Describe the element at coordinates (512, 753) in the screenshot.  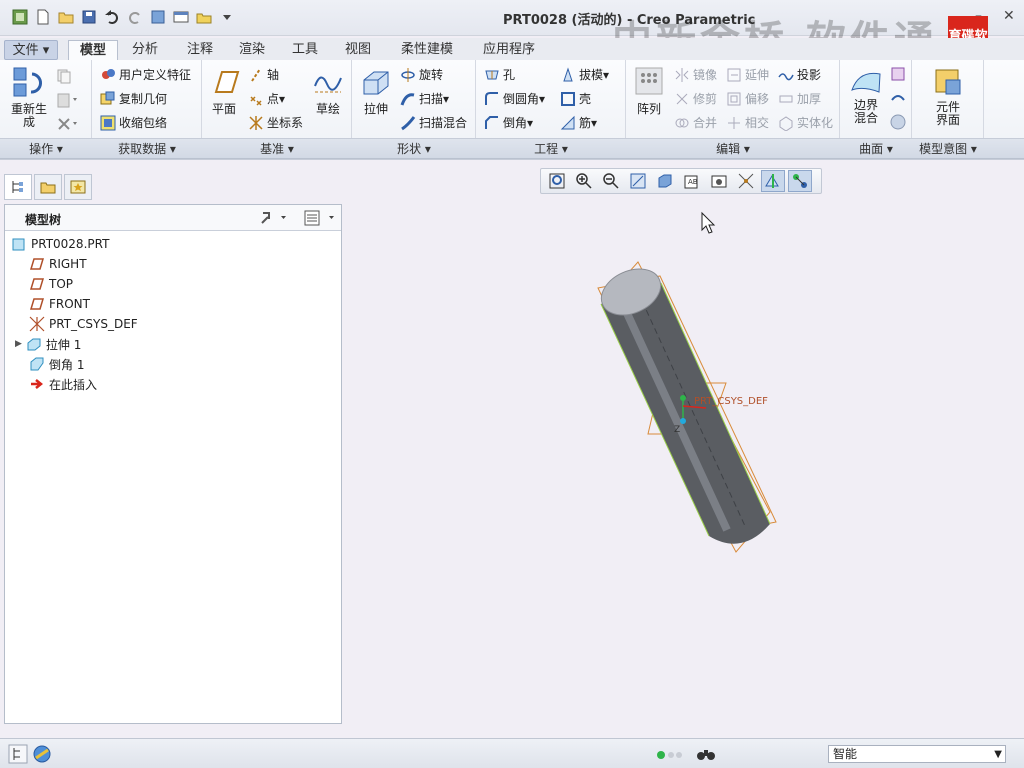
I see `status-bar: 智能 ▼` at that location.